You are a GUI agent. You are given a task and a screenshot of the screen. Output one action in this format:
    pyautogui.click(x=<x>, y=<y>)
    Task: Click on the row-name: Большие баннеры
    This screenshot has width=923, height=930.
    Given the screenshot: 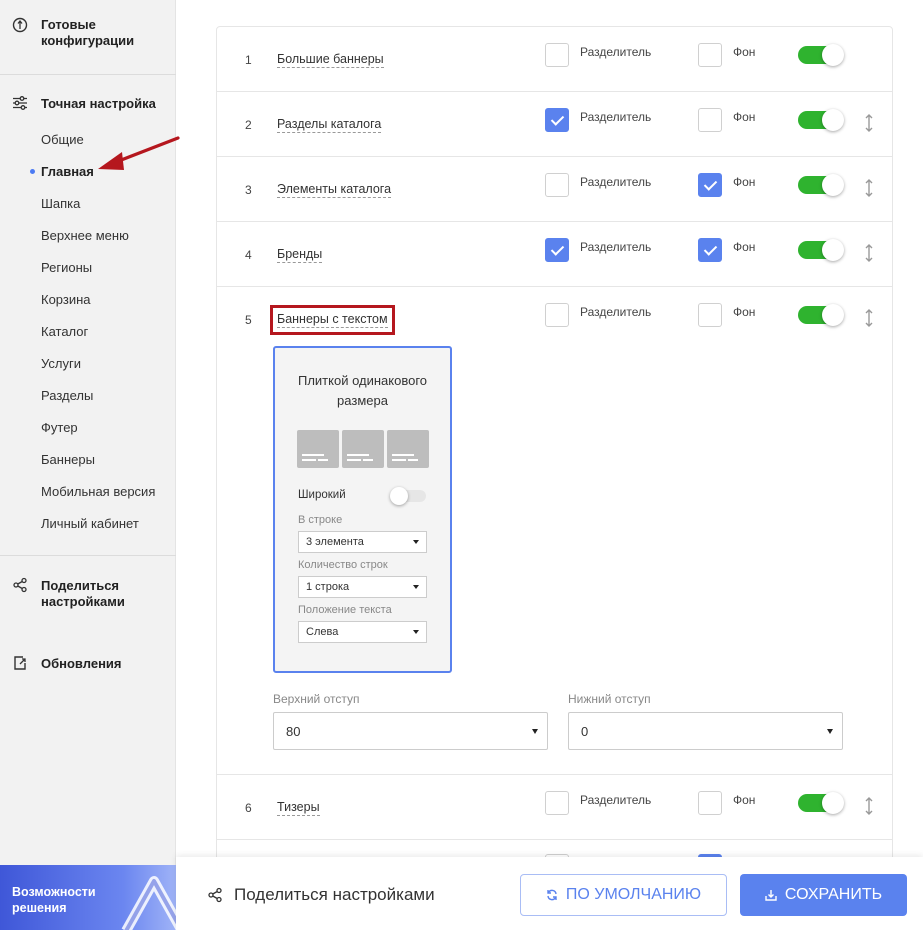 What is the action you would take?
    pyautogui.click(x=330, y=60)
    